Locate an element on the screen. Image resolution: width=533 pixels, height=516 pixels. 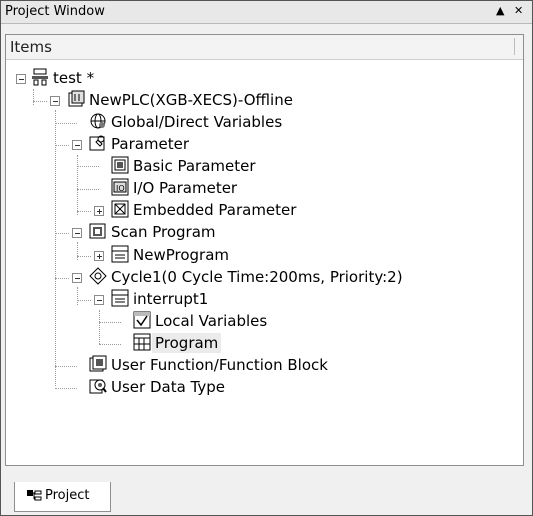
tree-item-label: Embedded Parameter is located at coordinates (215, 209).